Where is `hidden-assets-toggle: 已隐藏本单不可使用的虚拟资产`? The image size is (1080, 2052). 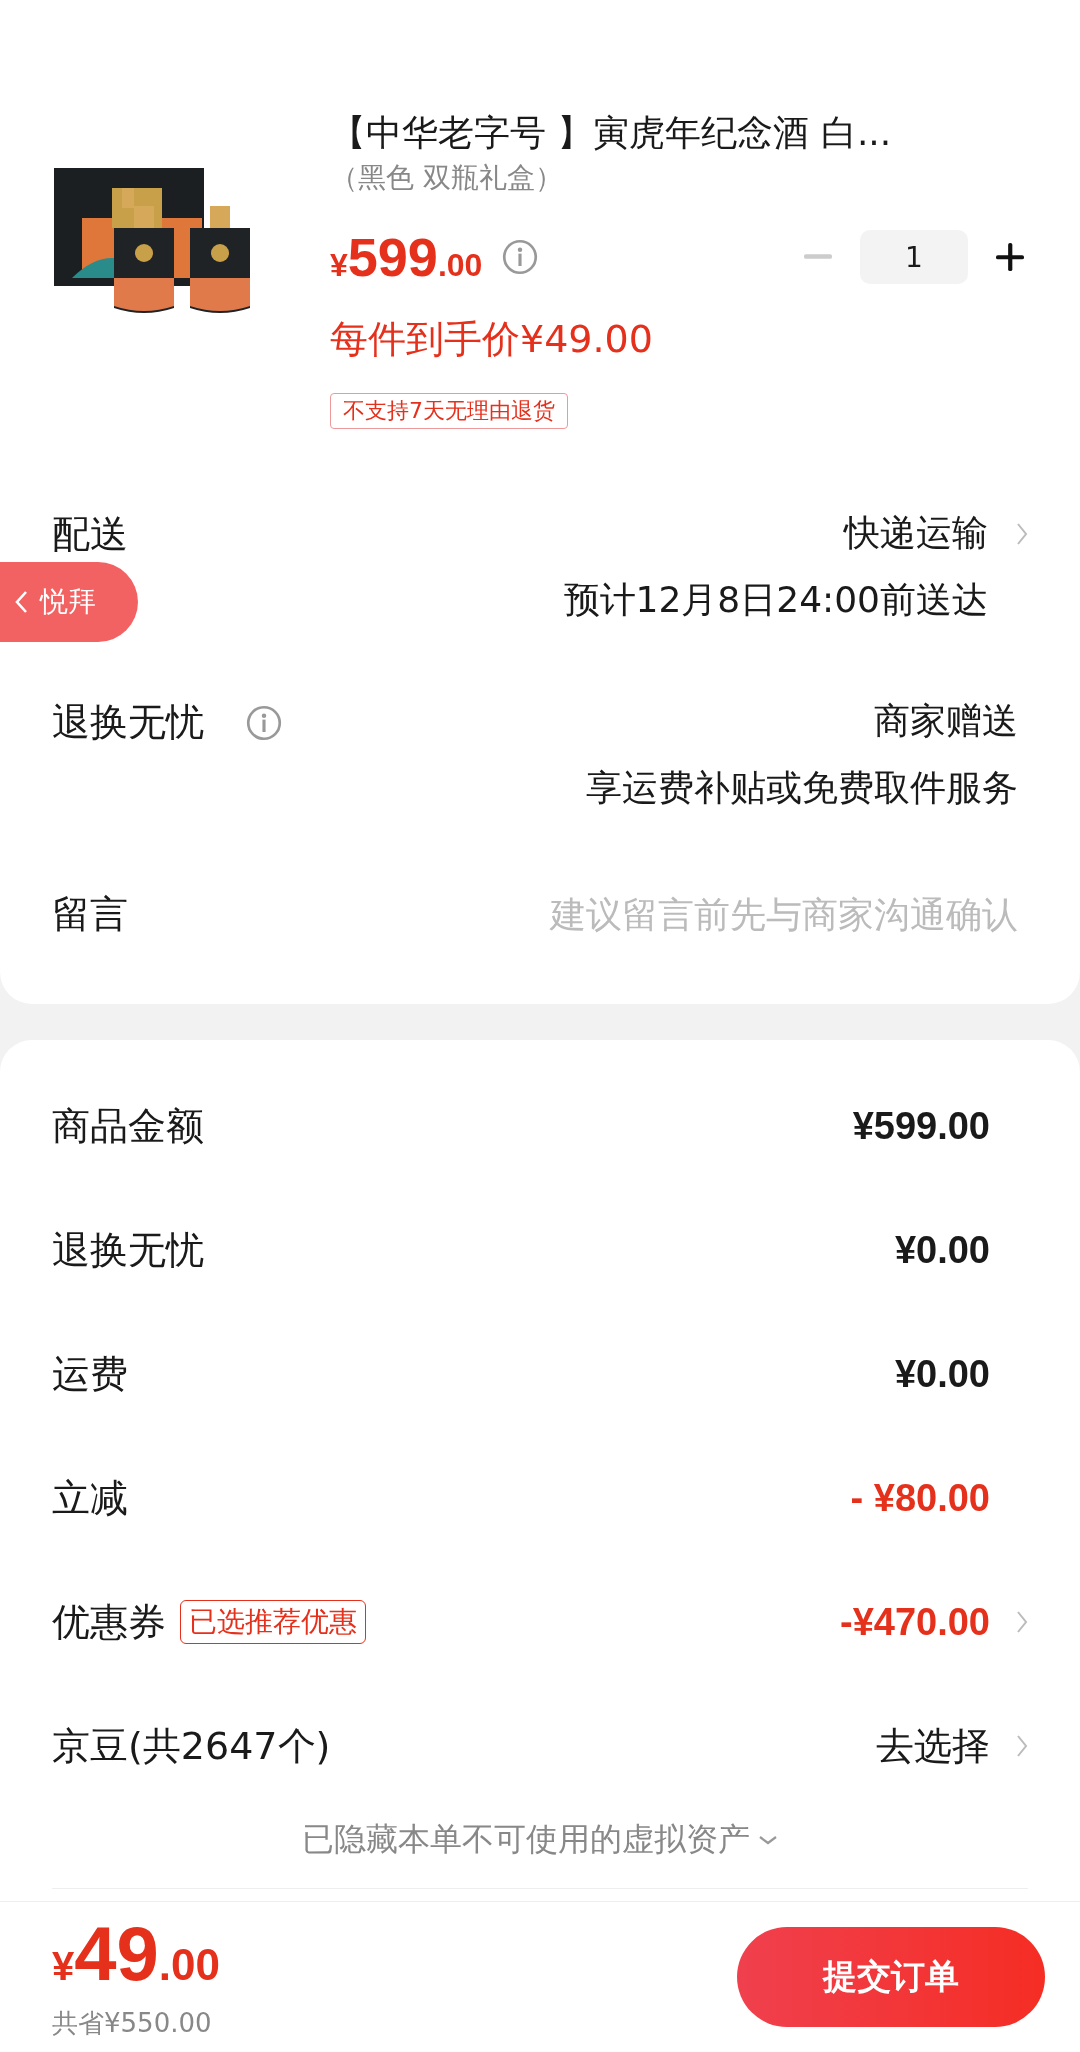 hidden-assets-toggle: 已隐藏本单不可使用的虚拟资产 is located at coordinates (526, 1840).